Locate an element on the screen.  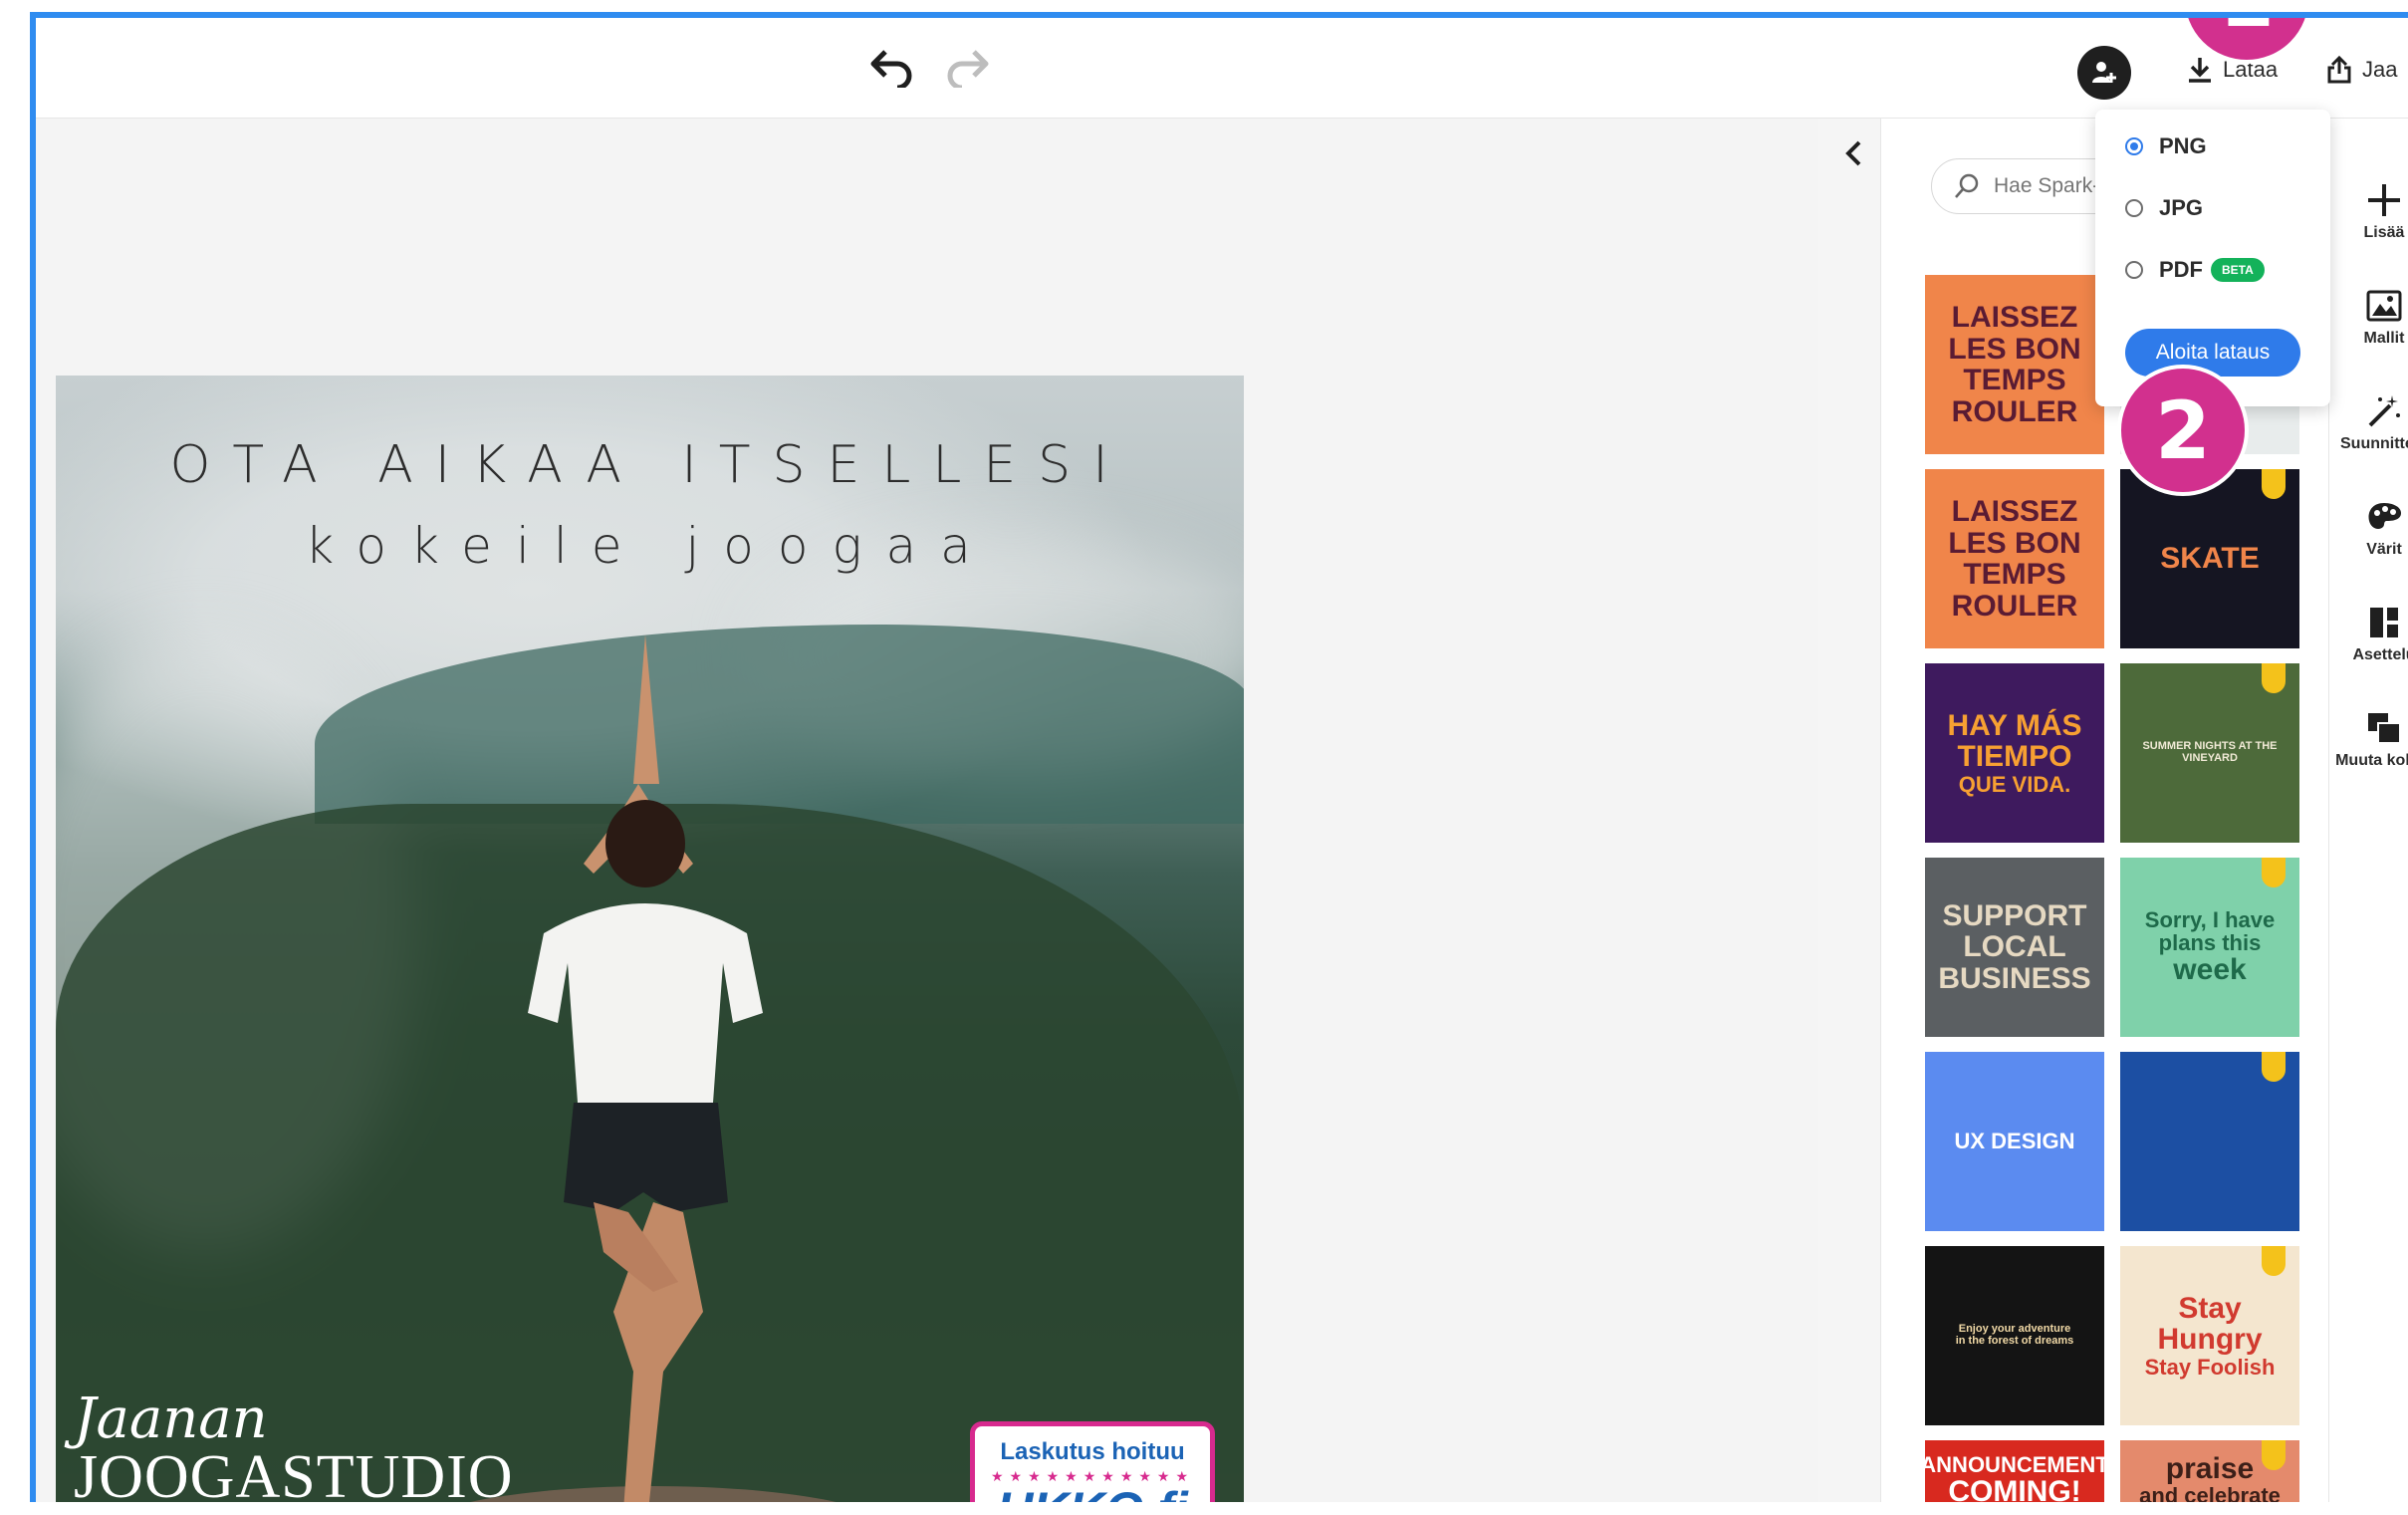
template-thumbnail-text: praise is located at coordinates (2210, 1468).